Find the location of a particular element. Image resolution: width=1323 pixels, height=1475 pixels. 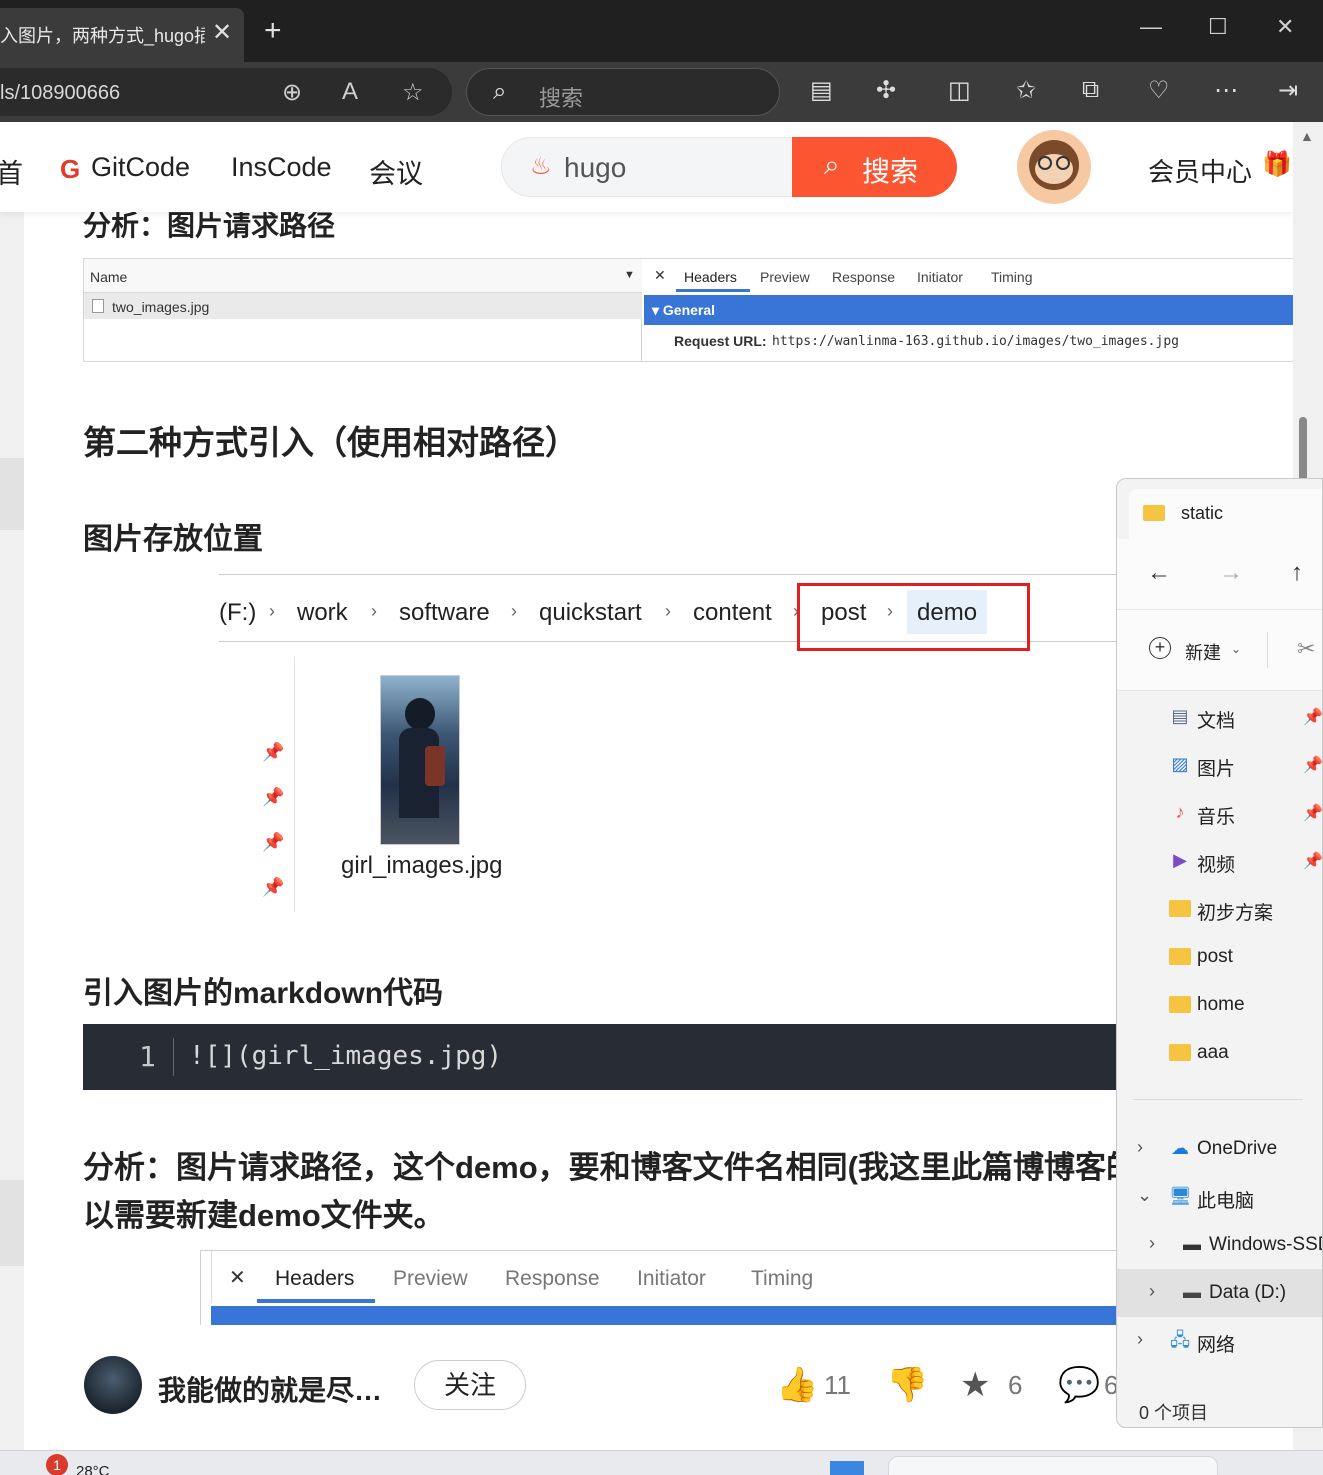

tree-item-this-pc: ⌄ 🖥 此电脑 is located at coordinates (1219, 1197).